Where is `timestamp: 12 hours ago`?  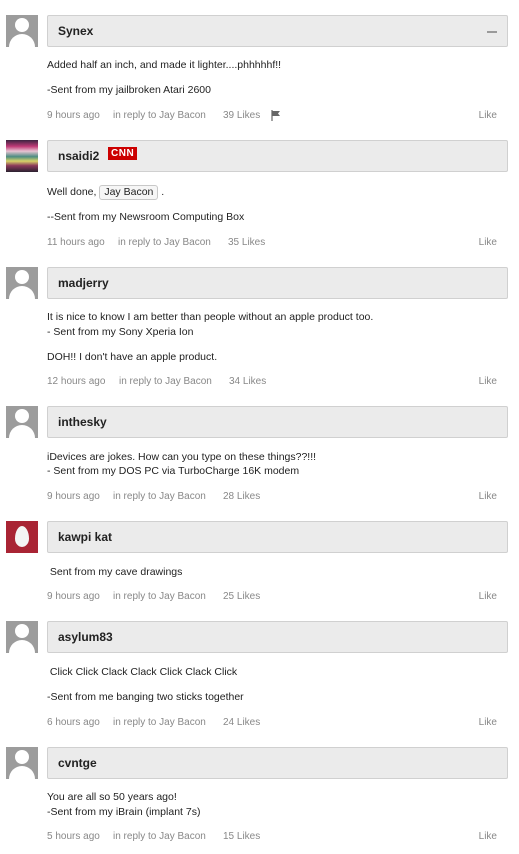 timestamp: 12 hours ago is located at coordinates (76, 381).